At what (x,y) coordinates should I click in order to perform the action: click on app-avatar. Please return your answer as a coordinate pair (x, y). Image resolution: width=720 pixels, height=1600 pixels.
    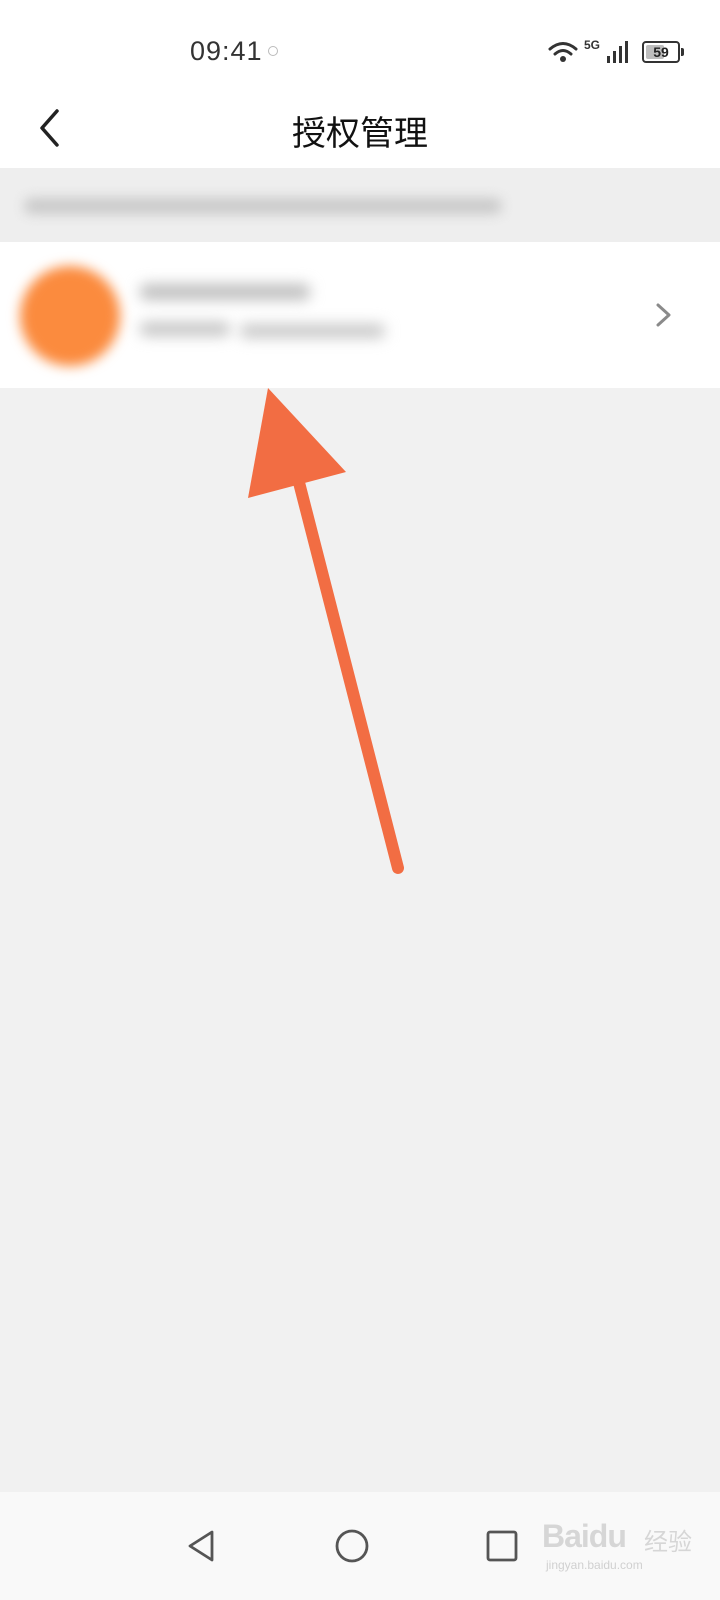
    Looking at the image, I should click on (70, 316).